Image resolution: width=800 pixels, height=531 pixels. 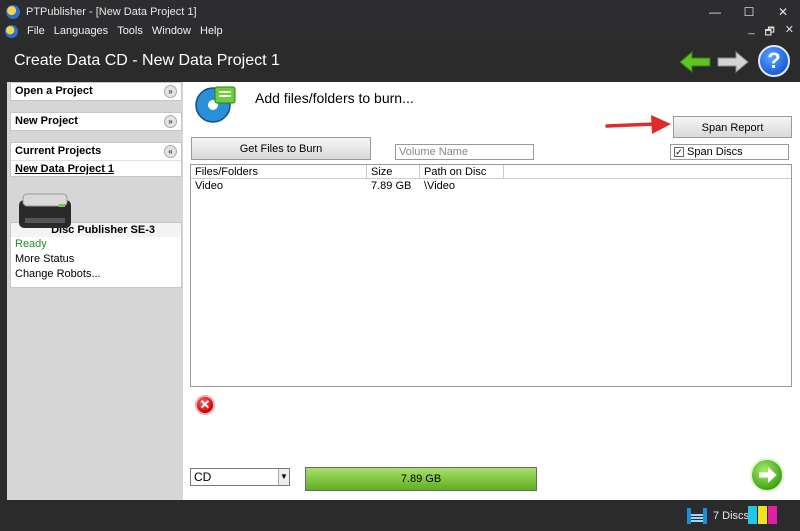 What do you see at coordinates (638, 124) in the screenshot?
I see `red-pointer-arrow-icon` at bounding box center [638, 124].